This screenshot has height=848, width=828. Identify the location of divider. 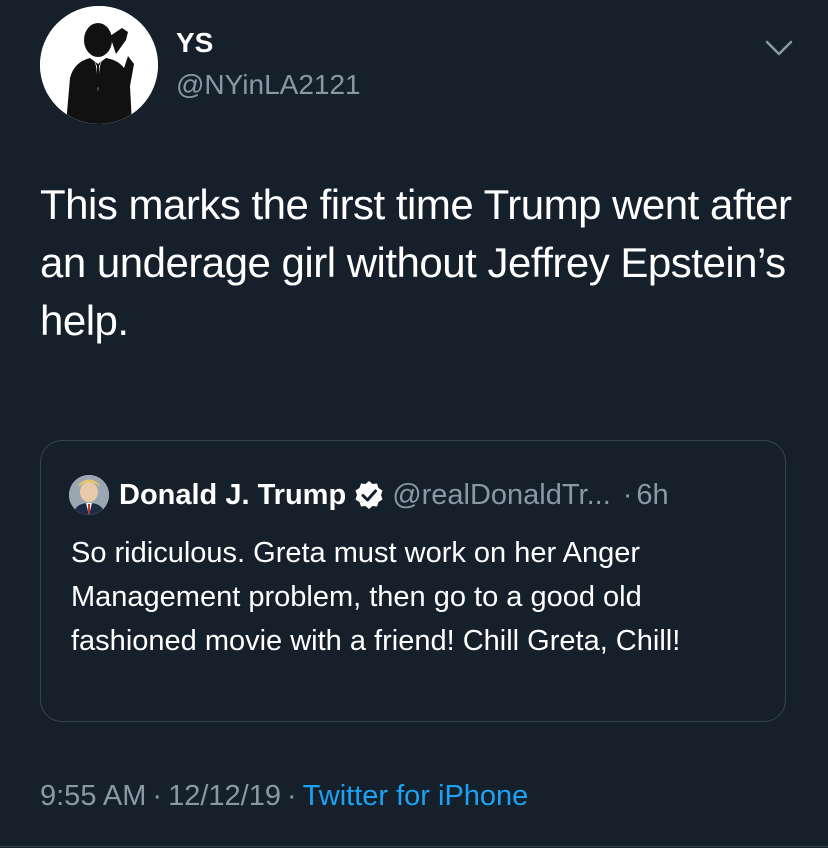
(414, 846).